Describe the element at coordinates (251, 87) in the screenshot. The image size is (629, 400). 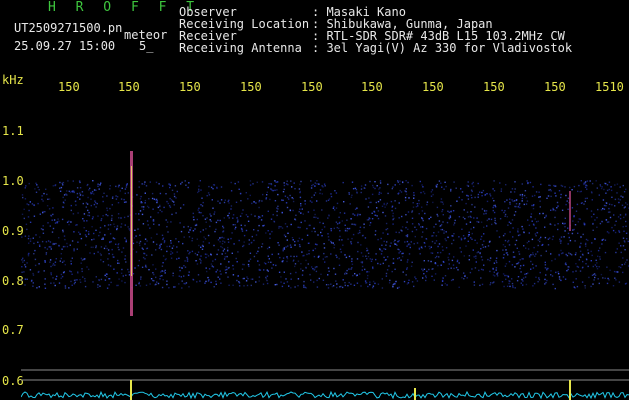
I see `freq-tick-label: 150` at that location.